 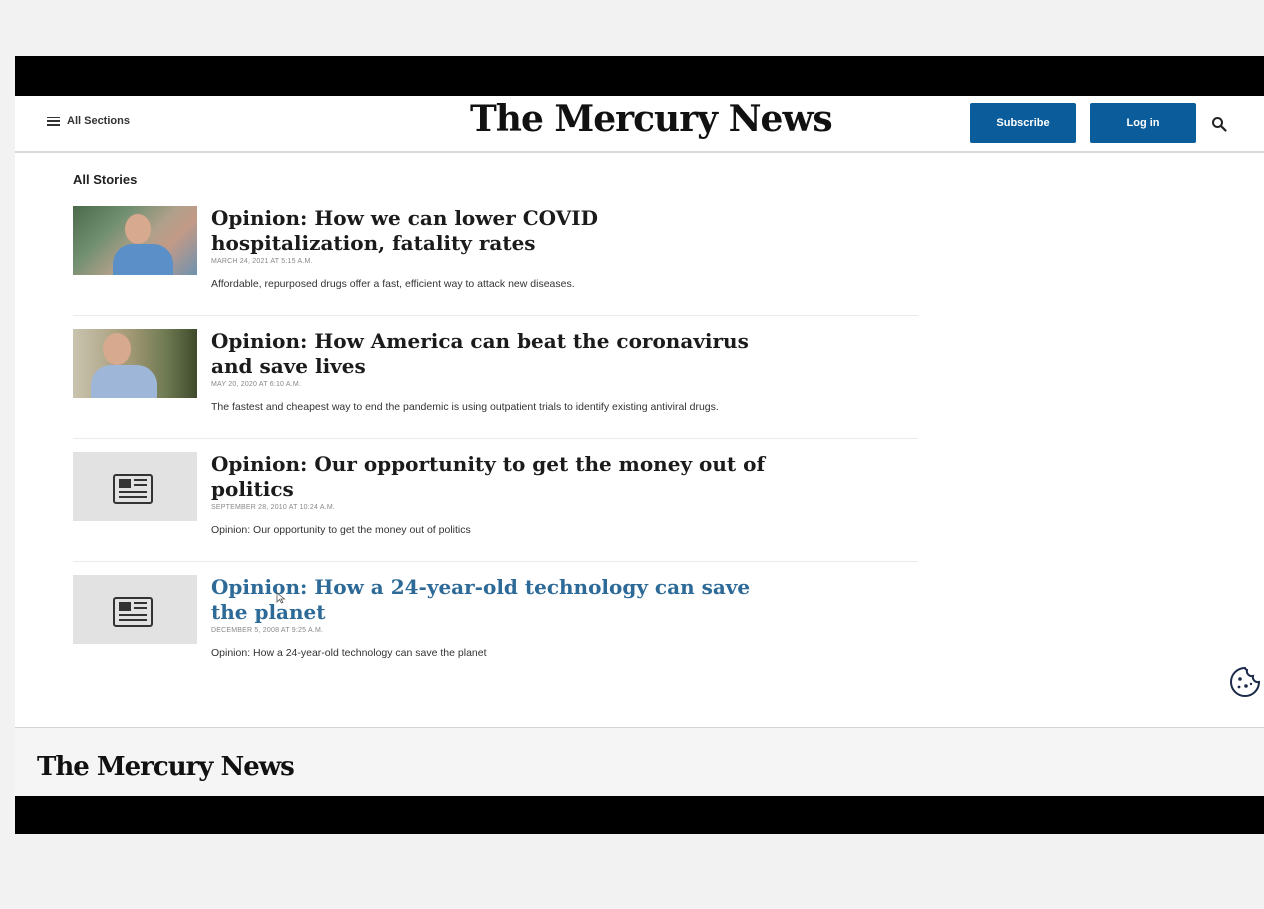 I want to click on site-logo: The Mercury News, so click(x=651, y=119).